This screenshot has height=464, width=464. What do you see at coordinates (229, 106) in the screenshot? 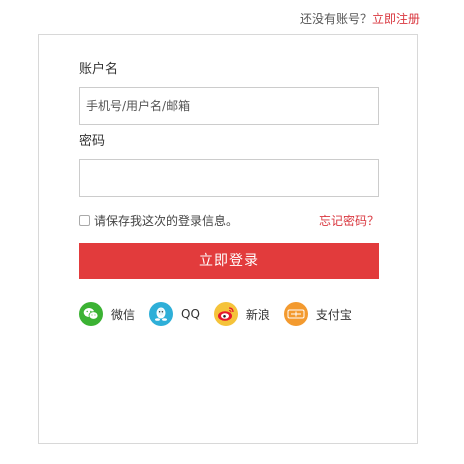
I see `account-input` at bounding box center [229, 106].